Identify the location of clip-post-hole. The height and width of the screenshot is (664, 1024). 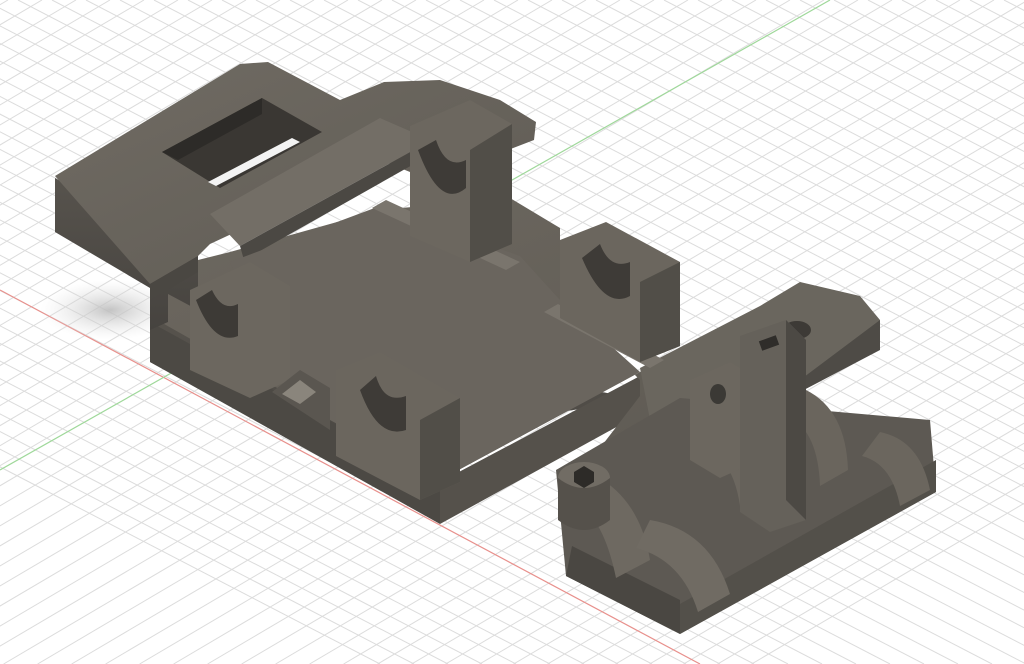
(718, 394).